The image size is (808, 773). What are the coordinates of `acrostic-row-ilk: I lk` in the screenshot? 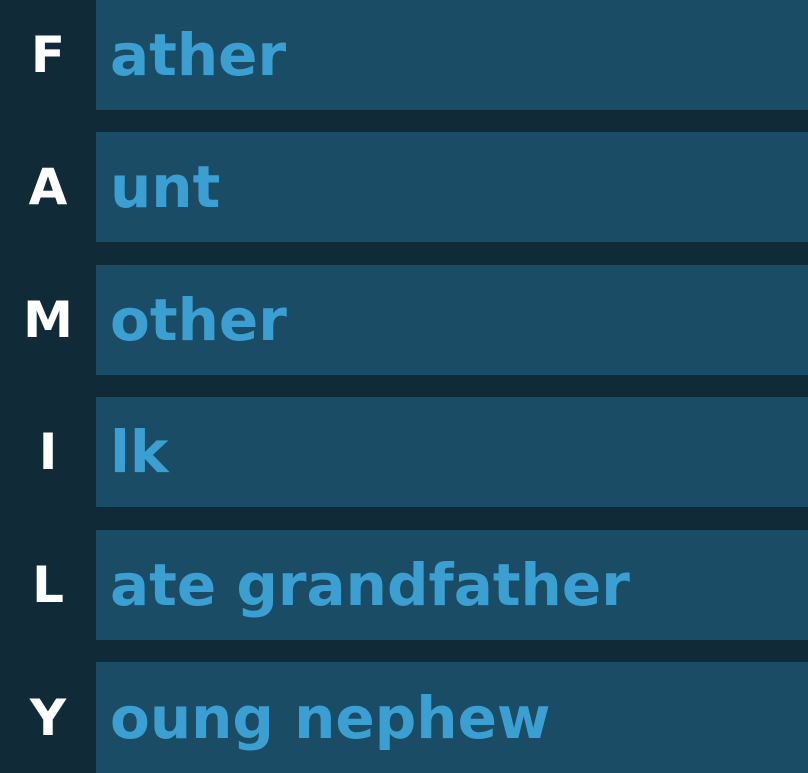 It's located at (404, 452).